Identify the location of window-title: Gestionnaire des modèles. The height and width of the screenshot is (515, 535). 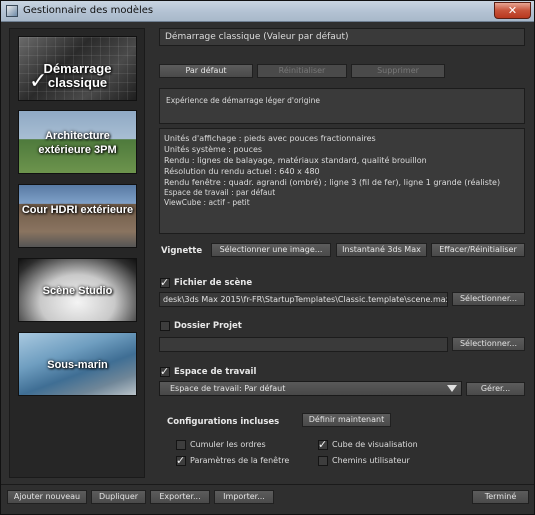
(88, 10).